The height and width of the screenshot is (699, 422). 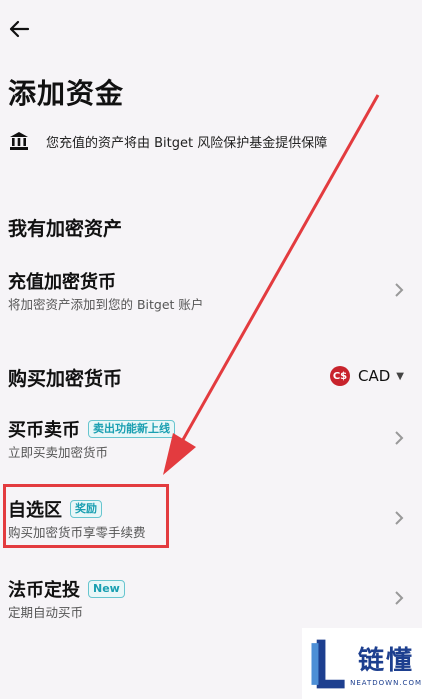 What do you see at coordinates (106, 589) in the screenshot?
I see `new-tag: New` at bounding box center [106, 589].